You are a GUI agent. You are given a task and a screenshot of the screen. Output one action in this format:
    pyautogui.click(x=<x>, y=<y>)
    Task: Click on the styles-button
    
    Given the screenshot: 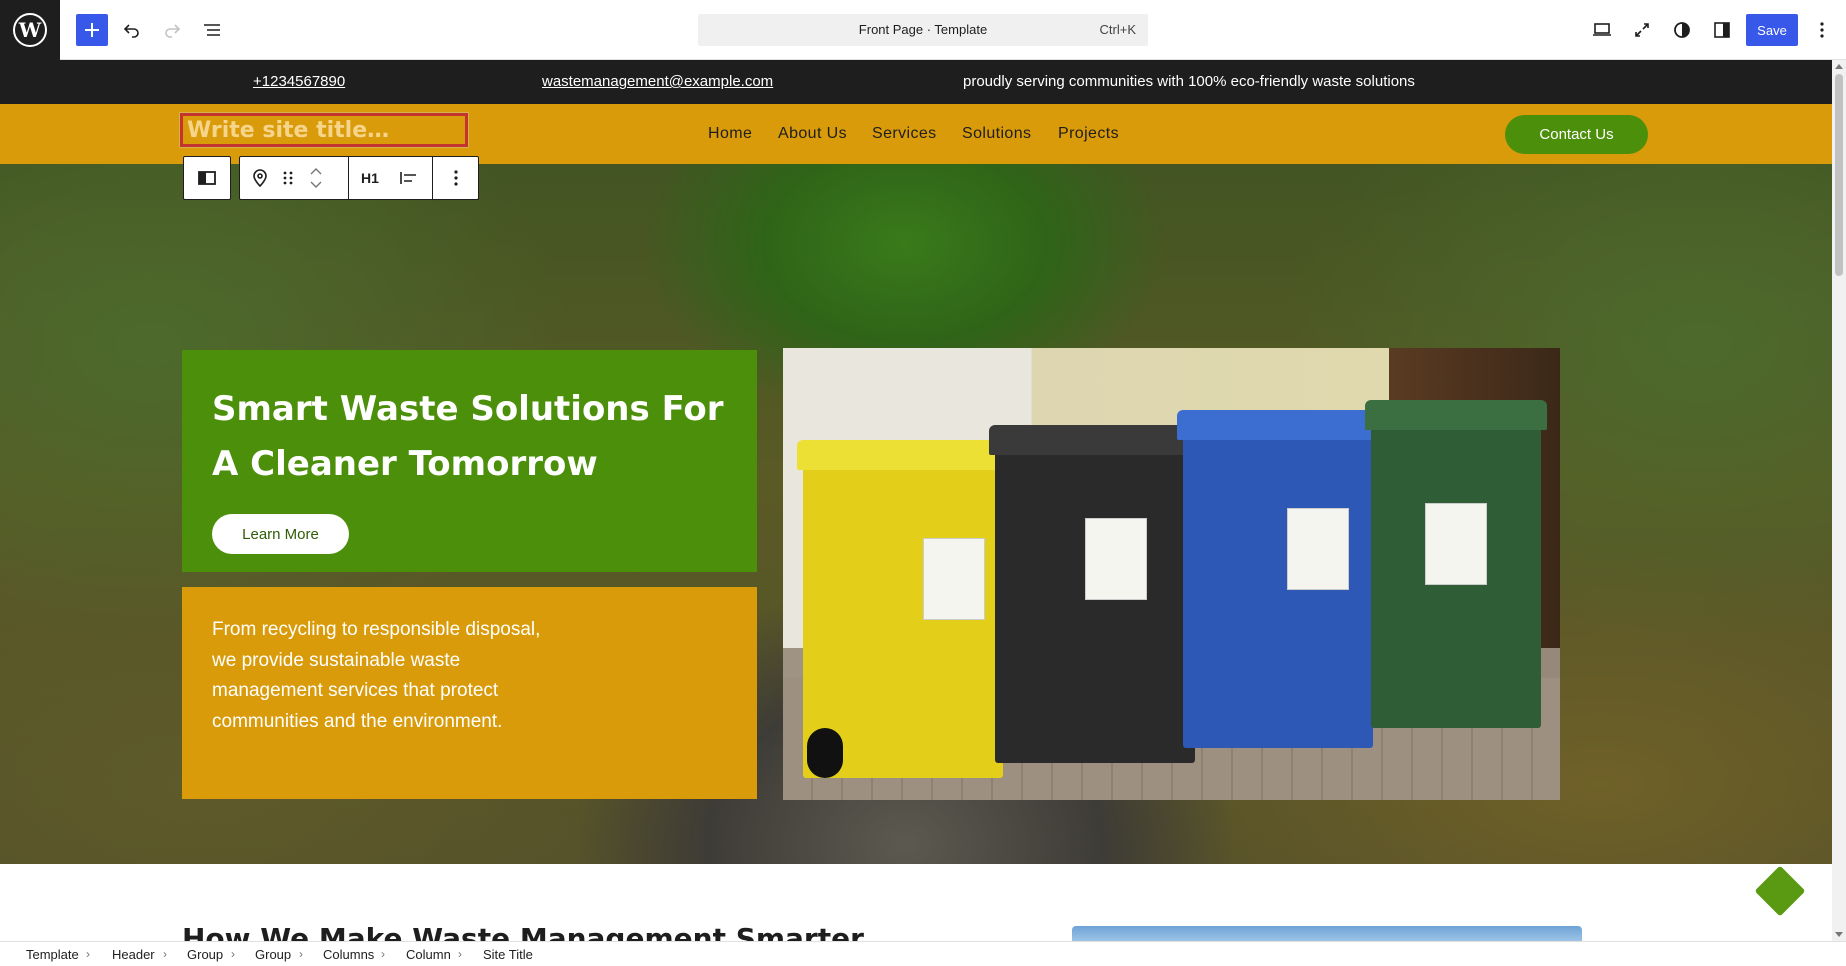 What is the action you would take?
    pyautogui.click(x=1682, y=30)
    